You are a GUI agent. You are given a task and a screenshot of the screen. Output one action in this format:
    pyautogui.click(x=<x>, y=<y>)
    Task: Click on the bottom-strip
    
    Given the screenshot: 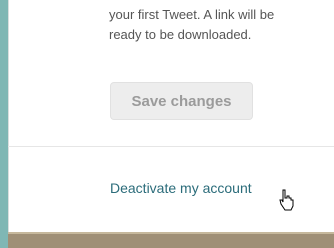 What is the action you would take?
    pyautogui.click(x=171, y=240)
    